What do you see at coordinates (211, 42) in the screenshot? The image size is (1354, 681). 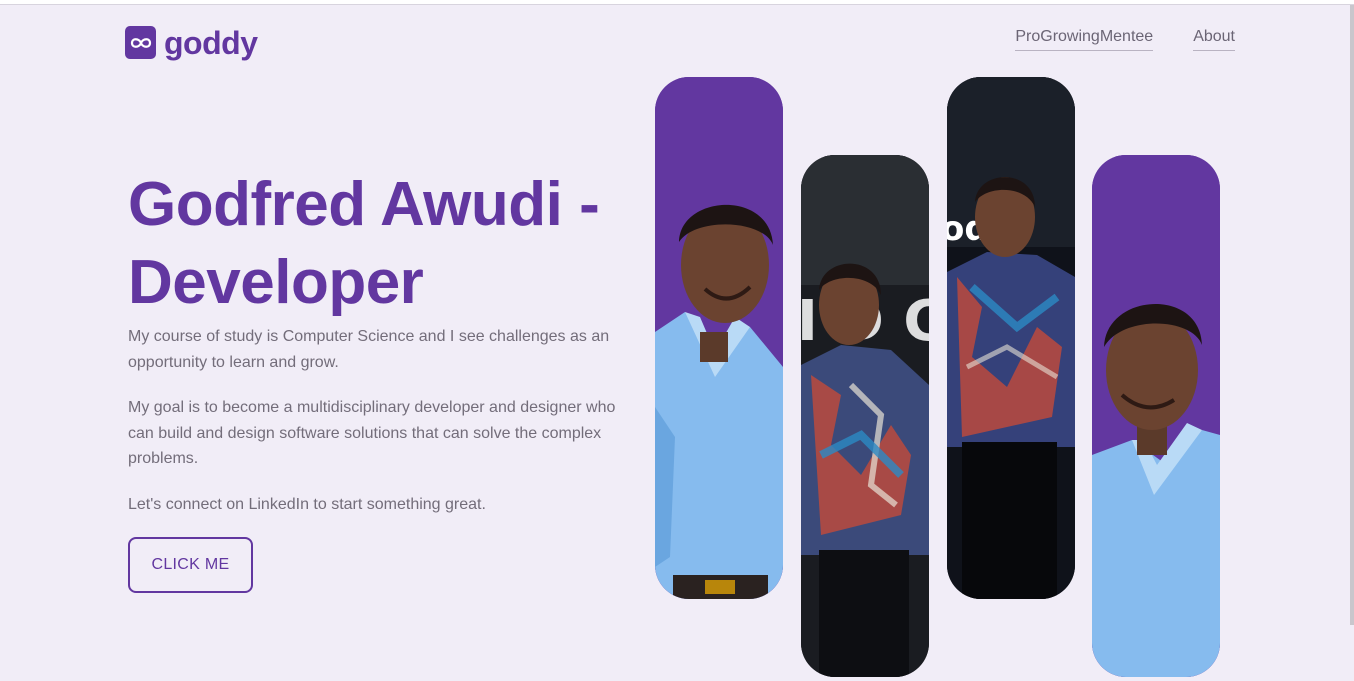 I see `brand-name: goddy` at bounding box center [211, 42].